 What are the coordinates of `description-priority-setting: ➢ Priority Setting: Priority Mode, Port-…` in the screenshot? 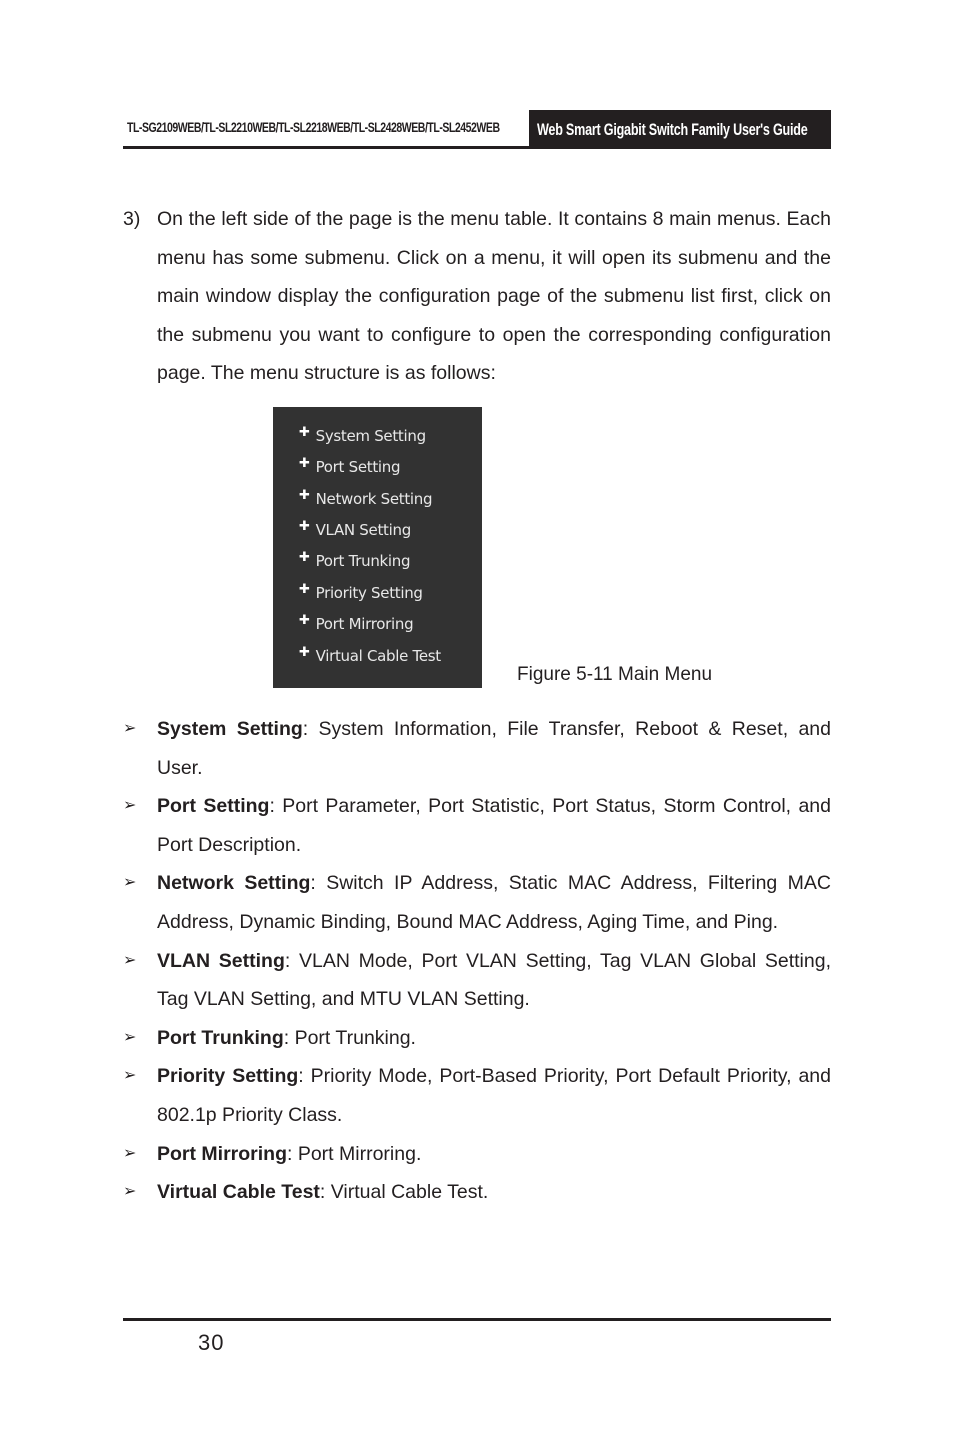 It's located at (477, 1095).